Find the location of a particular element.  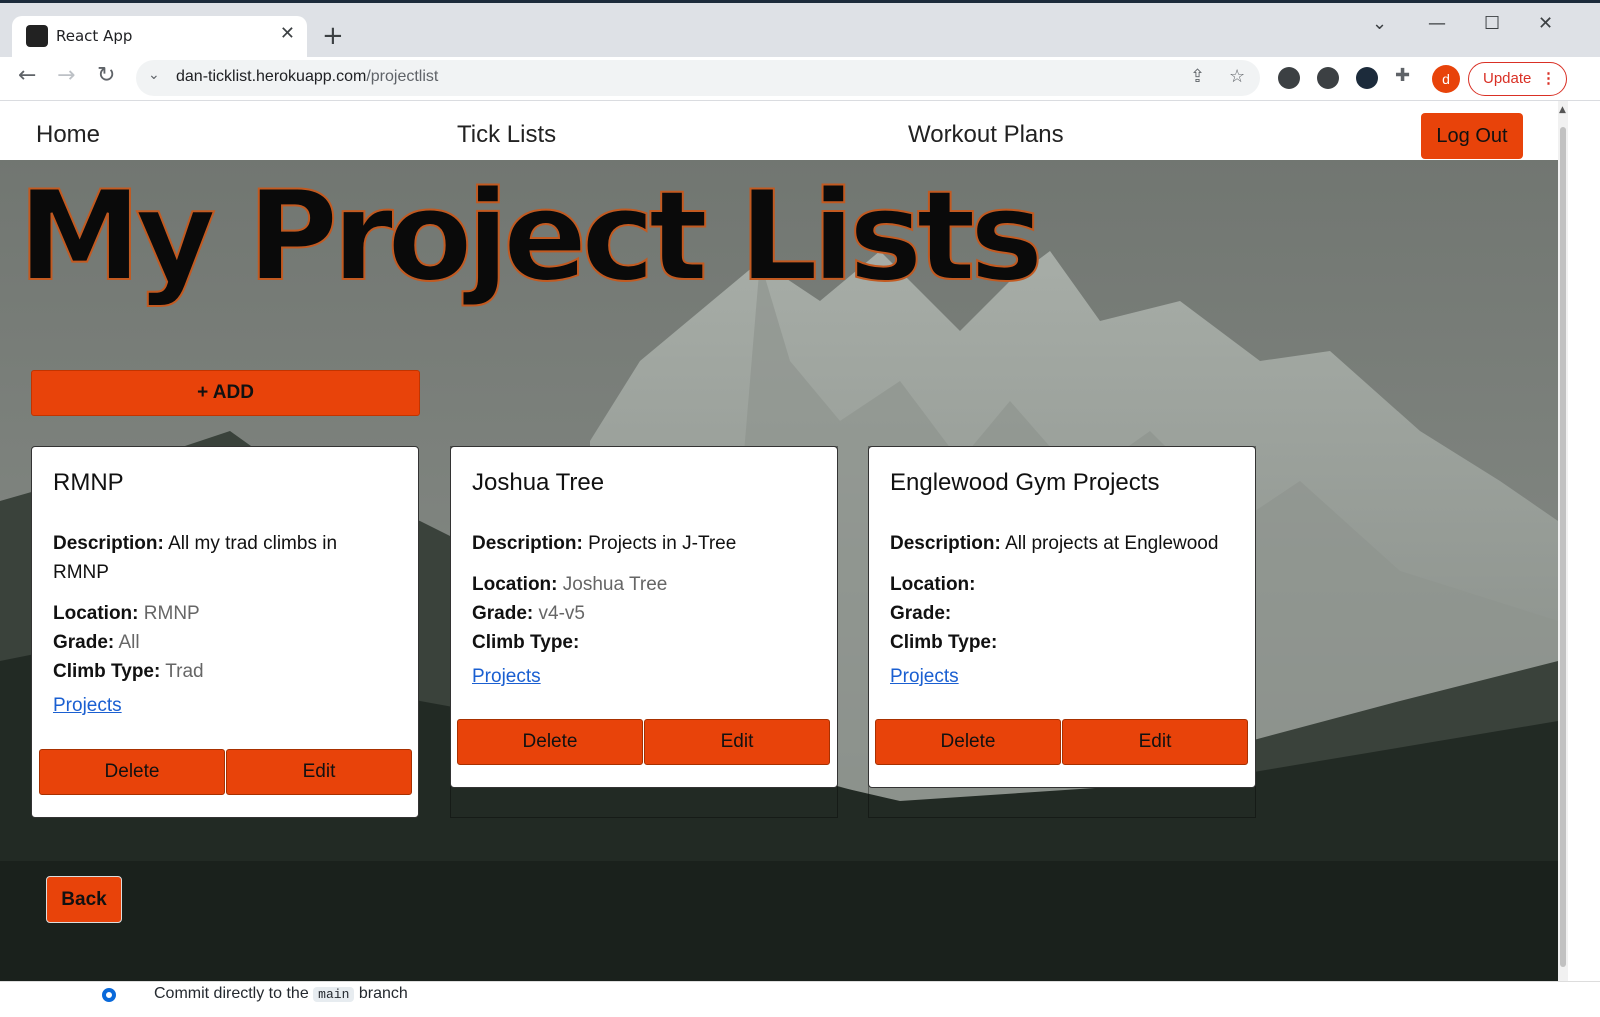

scroll-up-arrow-icon: ▲ is located at coordinates (1562, 110).